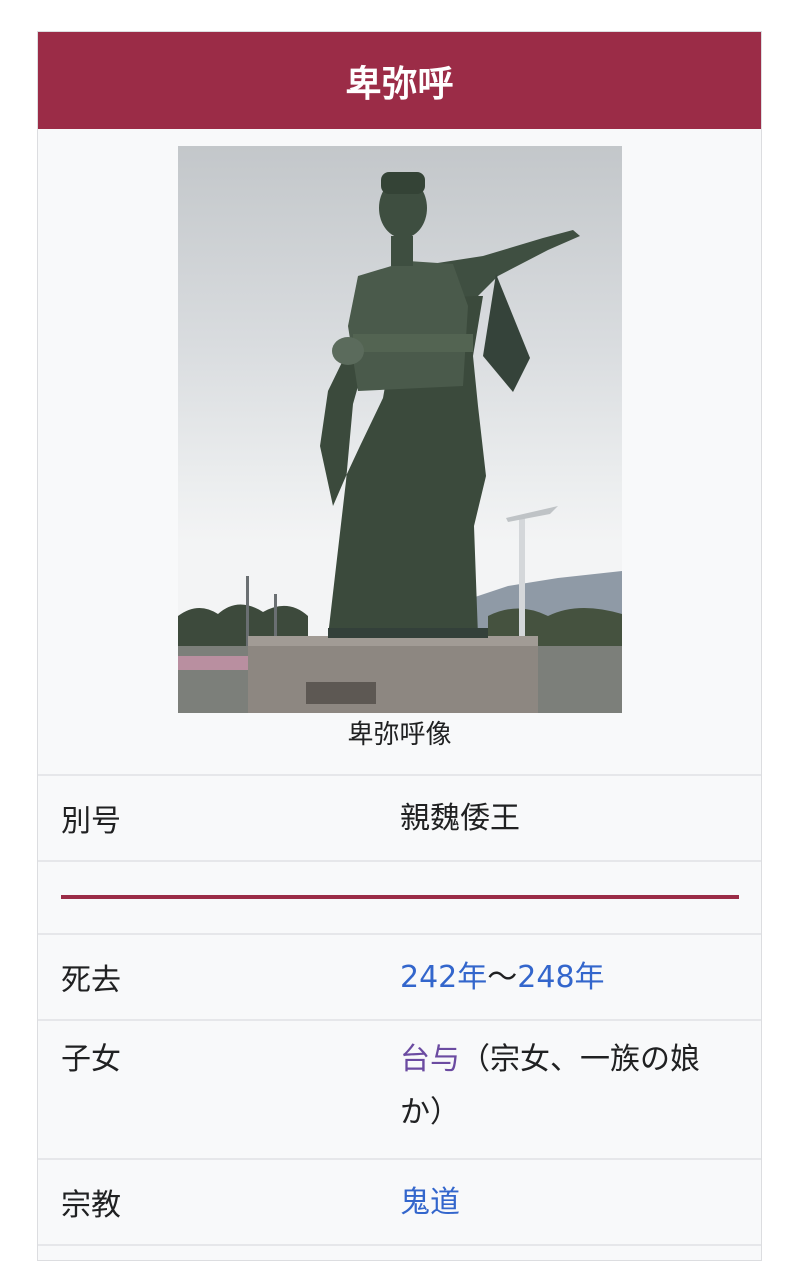  I want to click on death-year-end-link: 248年, so click(560, 977).